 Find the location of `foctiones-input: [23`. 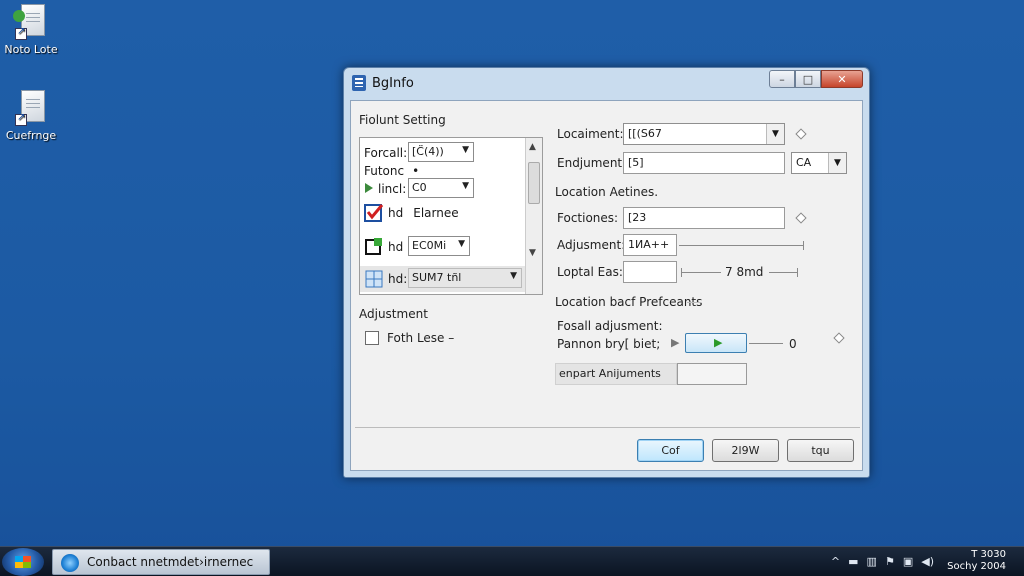

foctiones-input: [23 is located at coordinates (704, 218).